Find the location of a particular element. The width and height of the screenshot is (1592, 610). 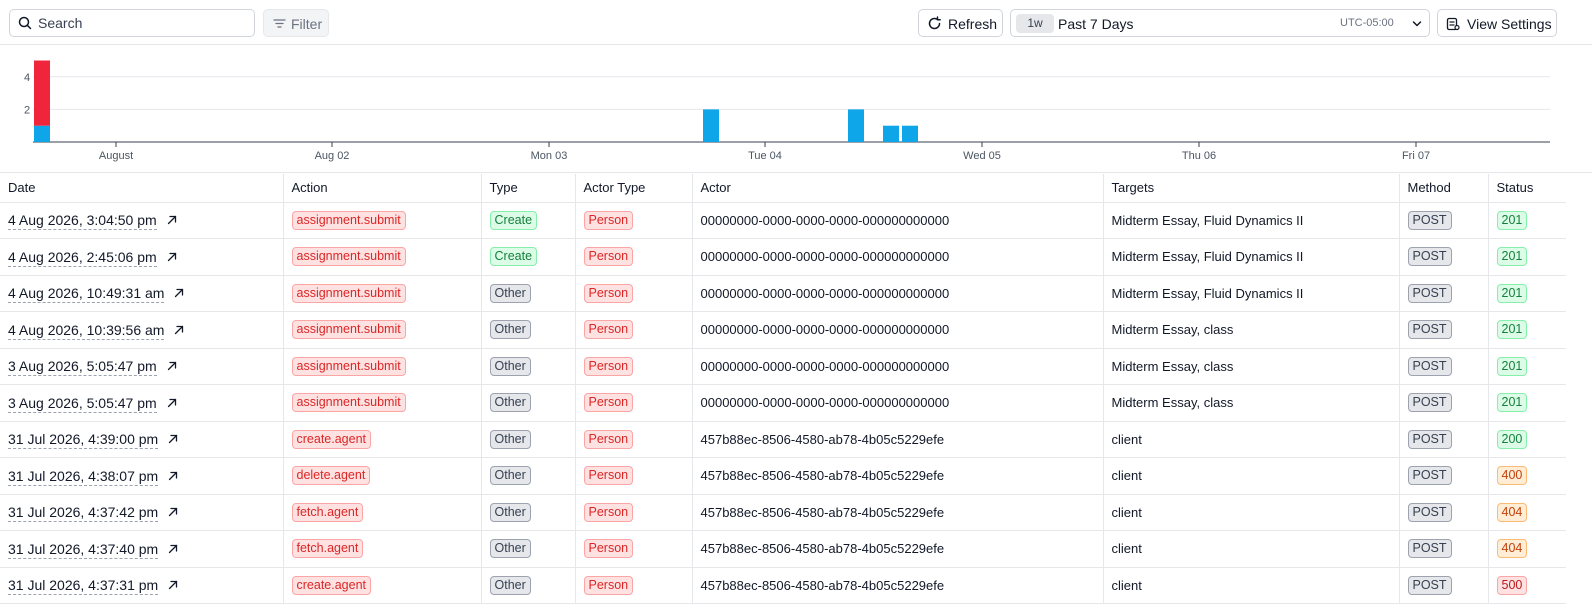

date-link: 4 Aug 2026, 10:49:31 am is located at coordinates (86, 294).